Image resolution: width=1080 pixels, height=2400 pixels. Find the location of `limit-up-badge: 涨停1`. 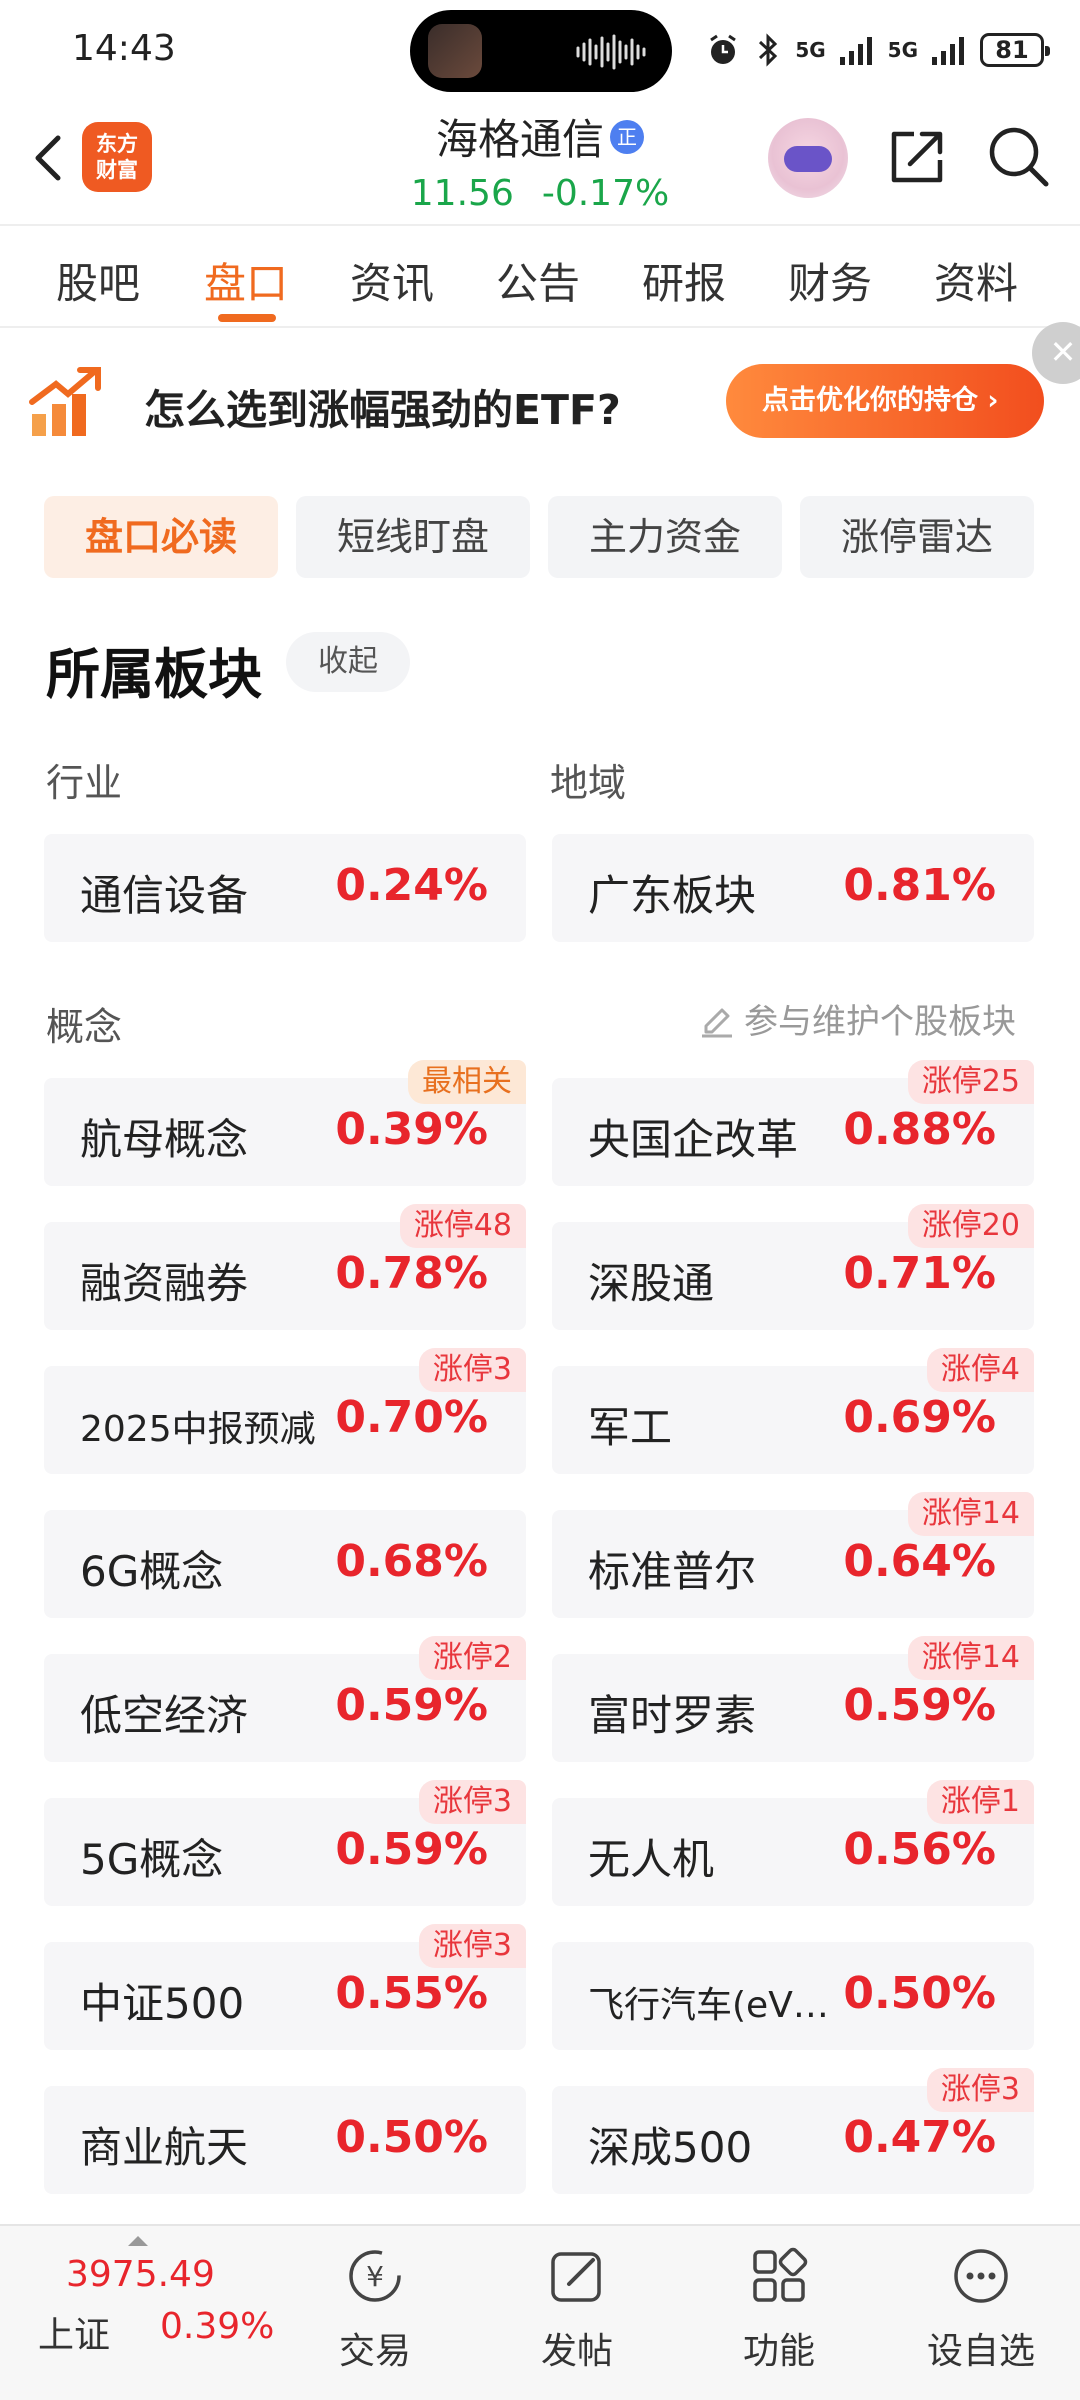

limit-up-badge: 涨停1 is located at coordinates (980, 1802).